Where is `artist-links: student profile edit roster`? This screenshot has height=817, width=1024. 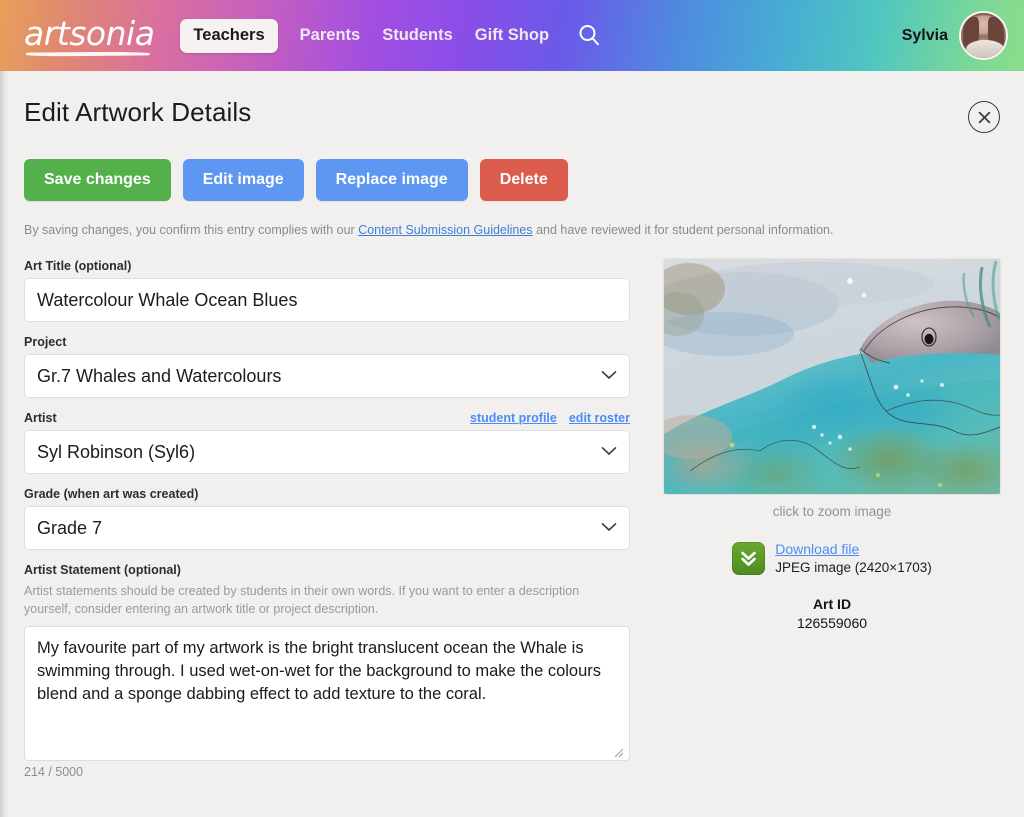
artist-links: student profile edit roster is located at coordinates (550, 418).